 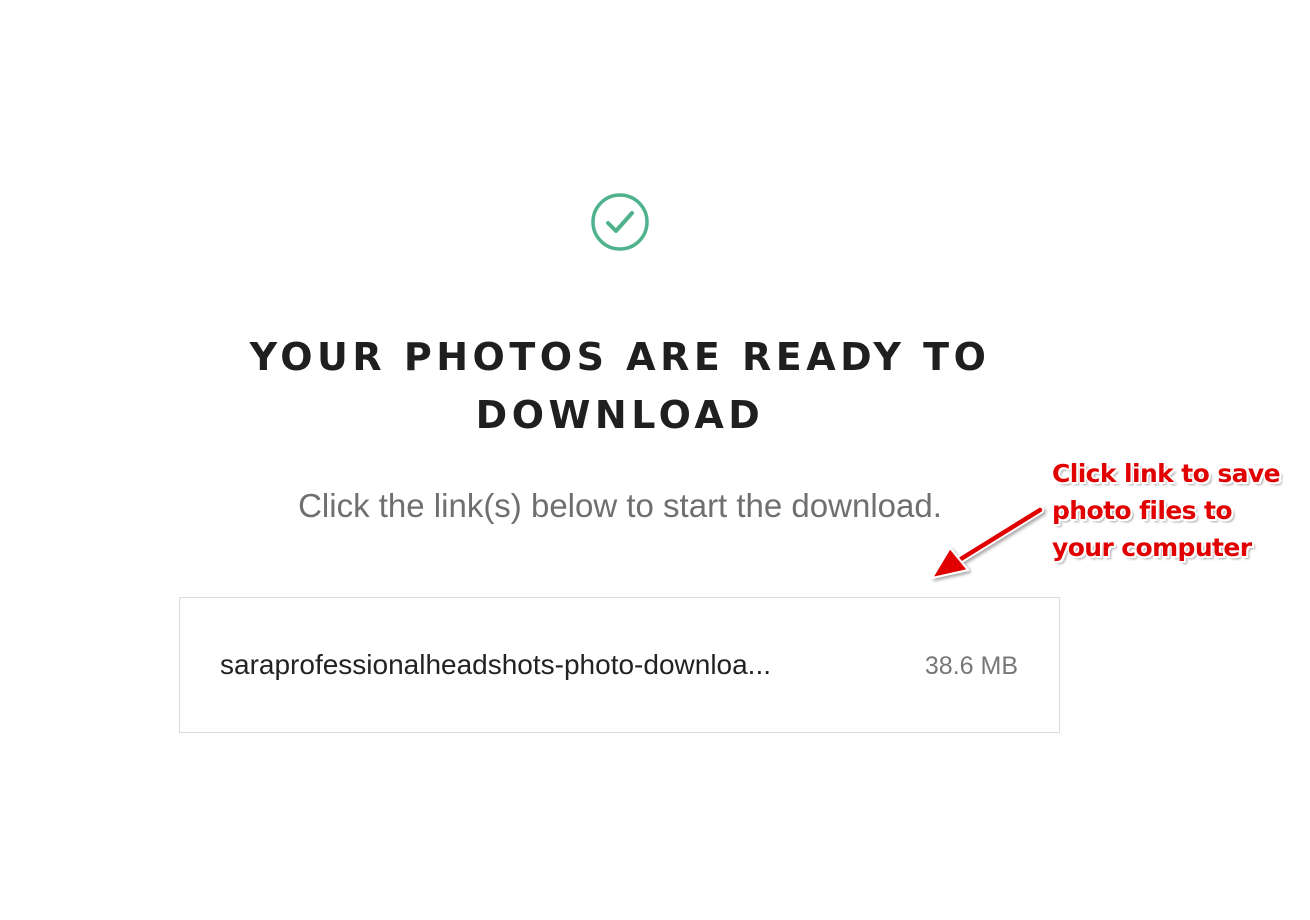 What do you see at coordinates (1166, 473) in the screenshot?
I see `annotation-line-1: Click link to save` at bounding box center [1166, 473].